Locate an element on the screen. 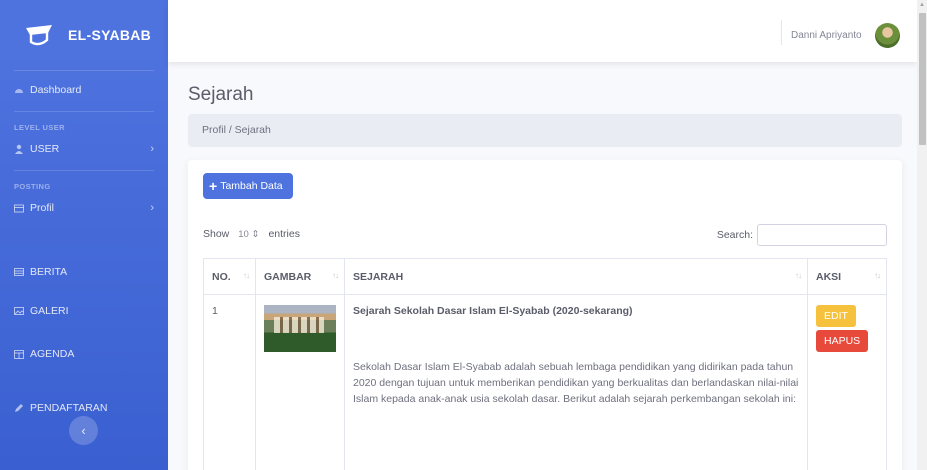 Image resolution: width=927 pixels, height=470 pixels. sidebar-heading-level-user: LEVEL USER is located at coordinates (39, 127).